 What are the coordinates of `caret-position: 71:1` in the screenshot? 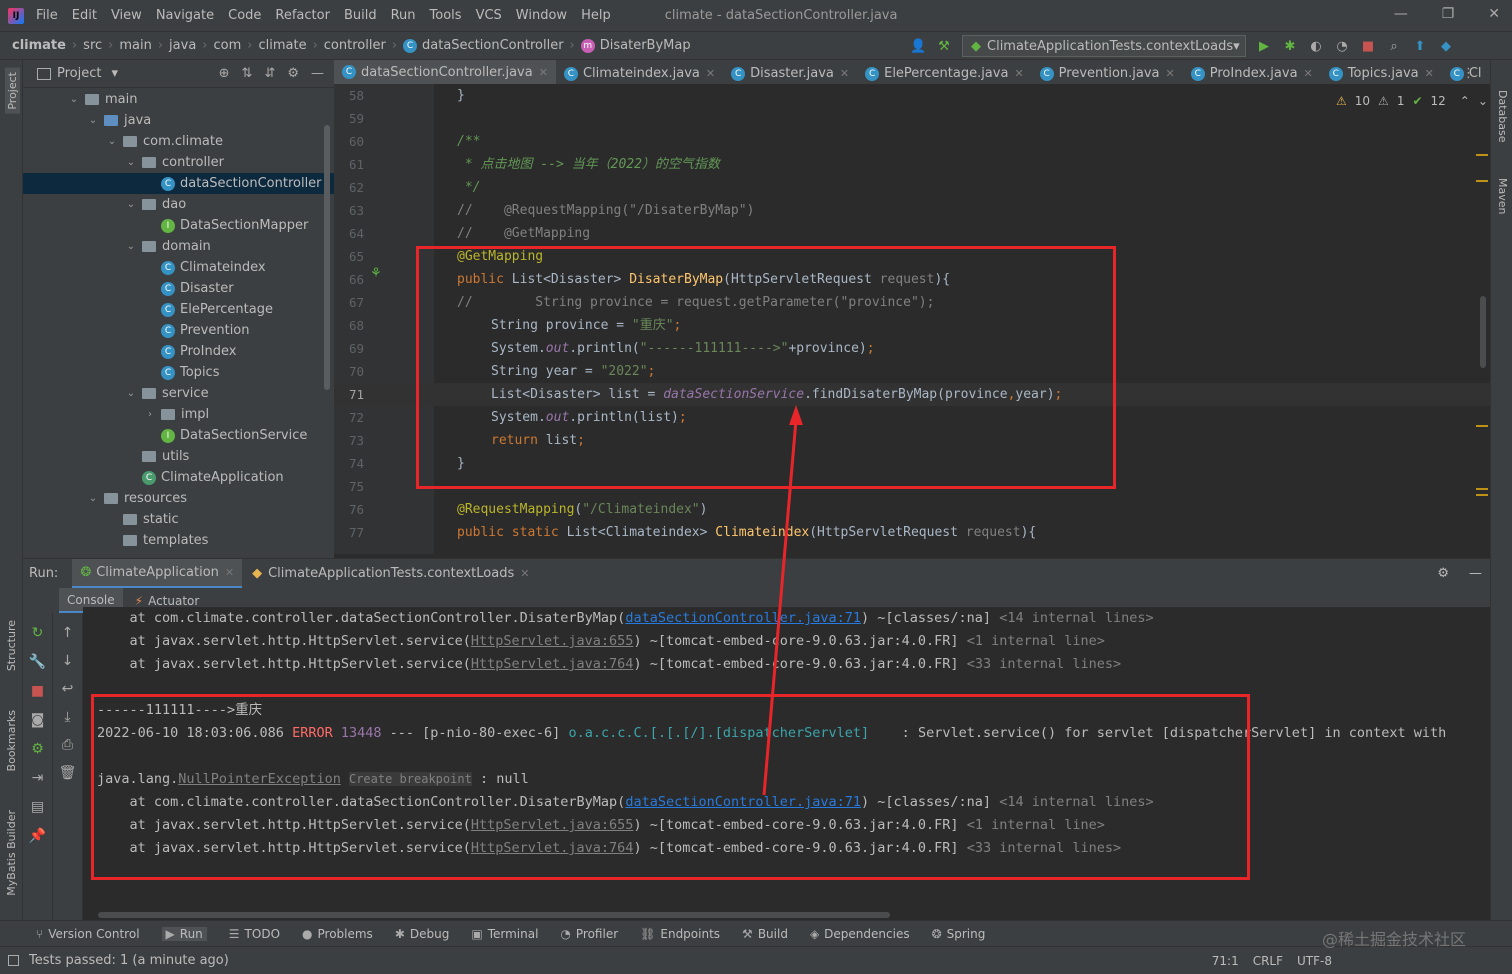 It's located at (1225, 961).